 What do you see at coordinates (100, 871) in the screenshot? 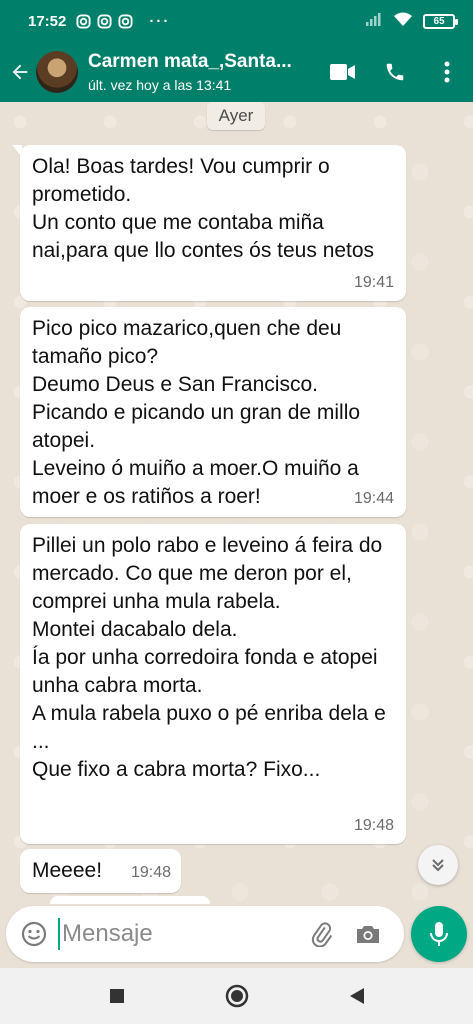
I see `message-bubble: Meeee! 19:48` at bounding box center [100, 871].